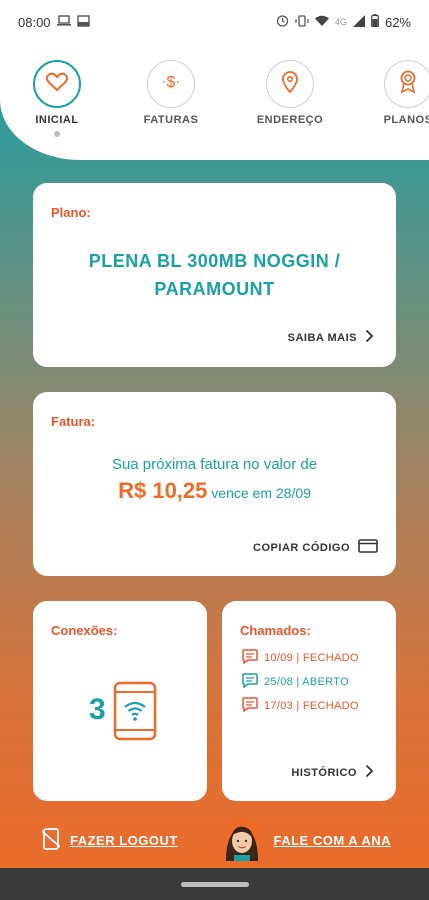 This screenshot has width=429, height=900. I want to click on nav-circle-planos, so click(406, 84).